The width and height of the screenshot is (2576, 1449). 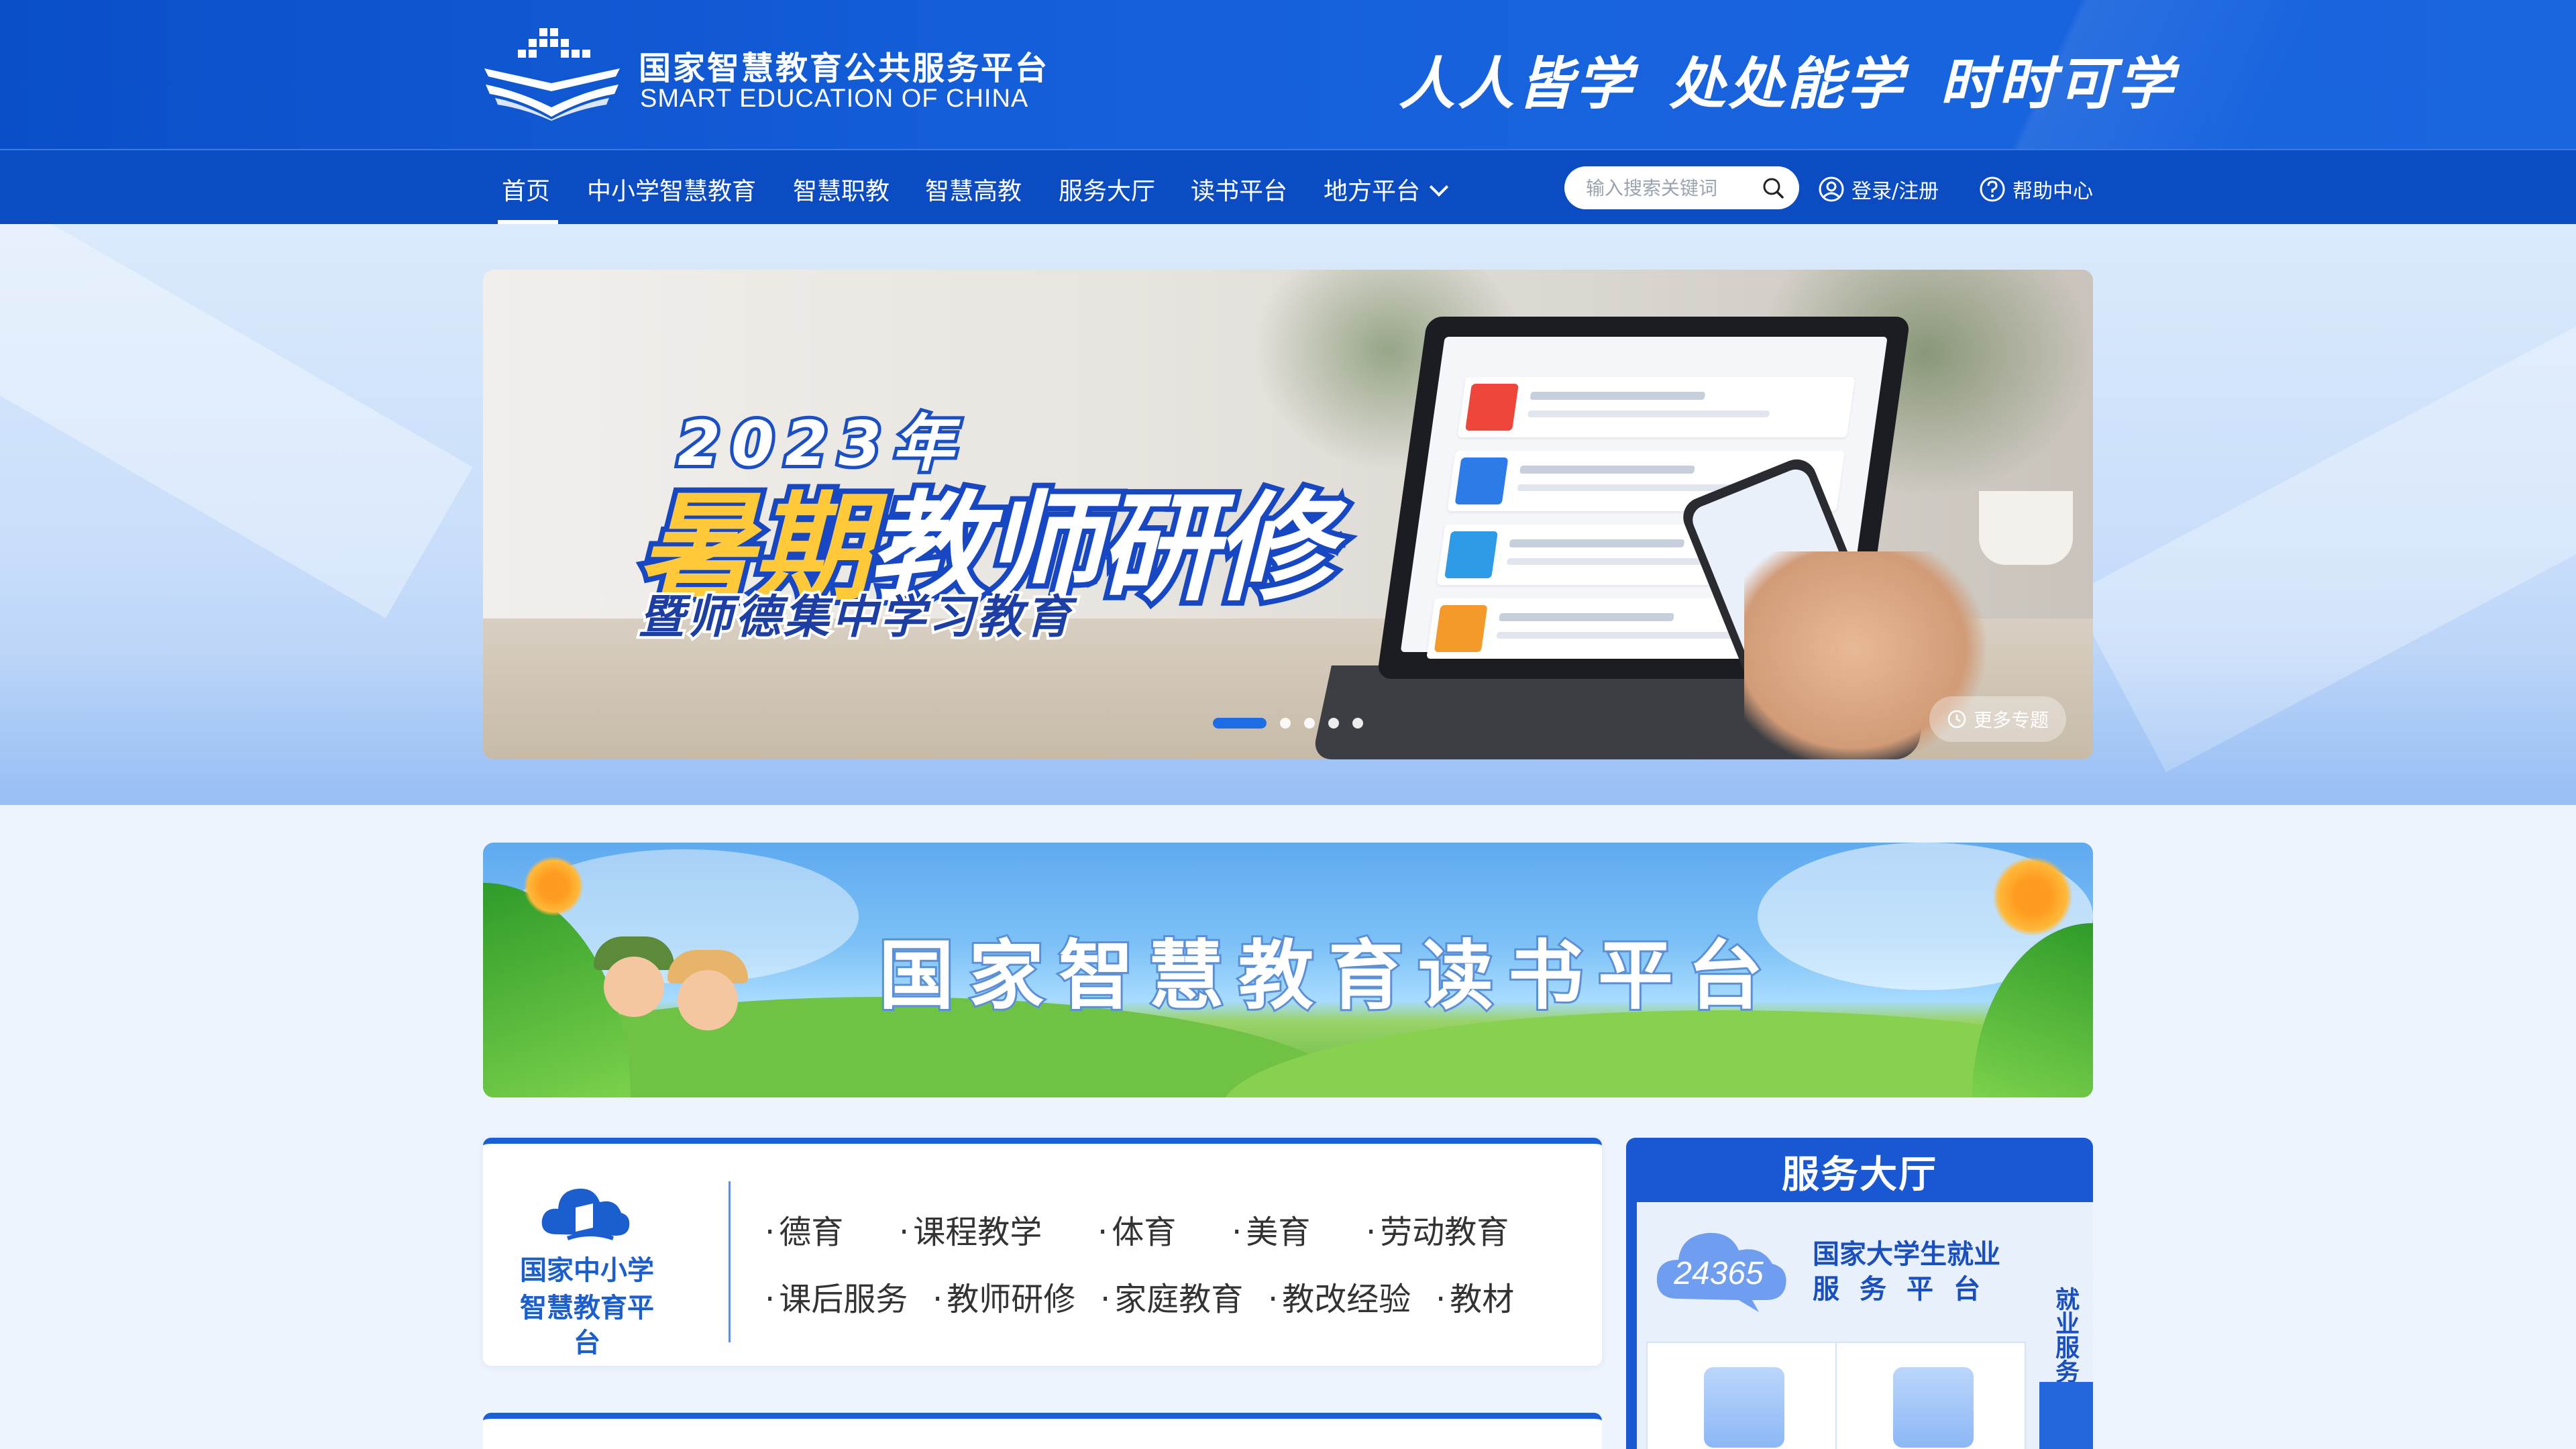 What do you see at coordinates (587, 1325) in the screenshot?
I see `k12-logo-line2: 智慧教育平台` at bounding box center [587, 1325].